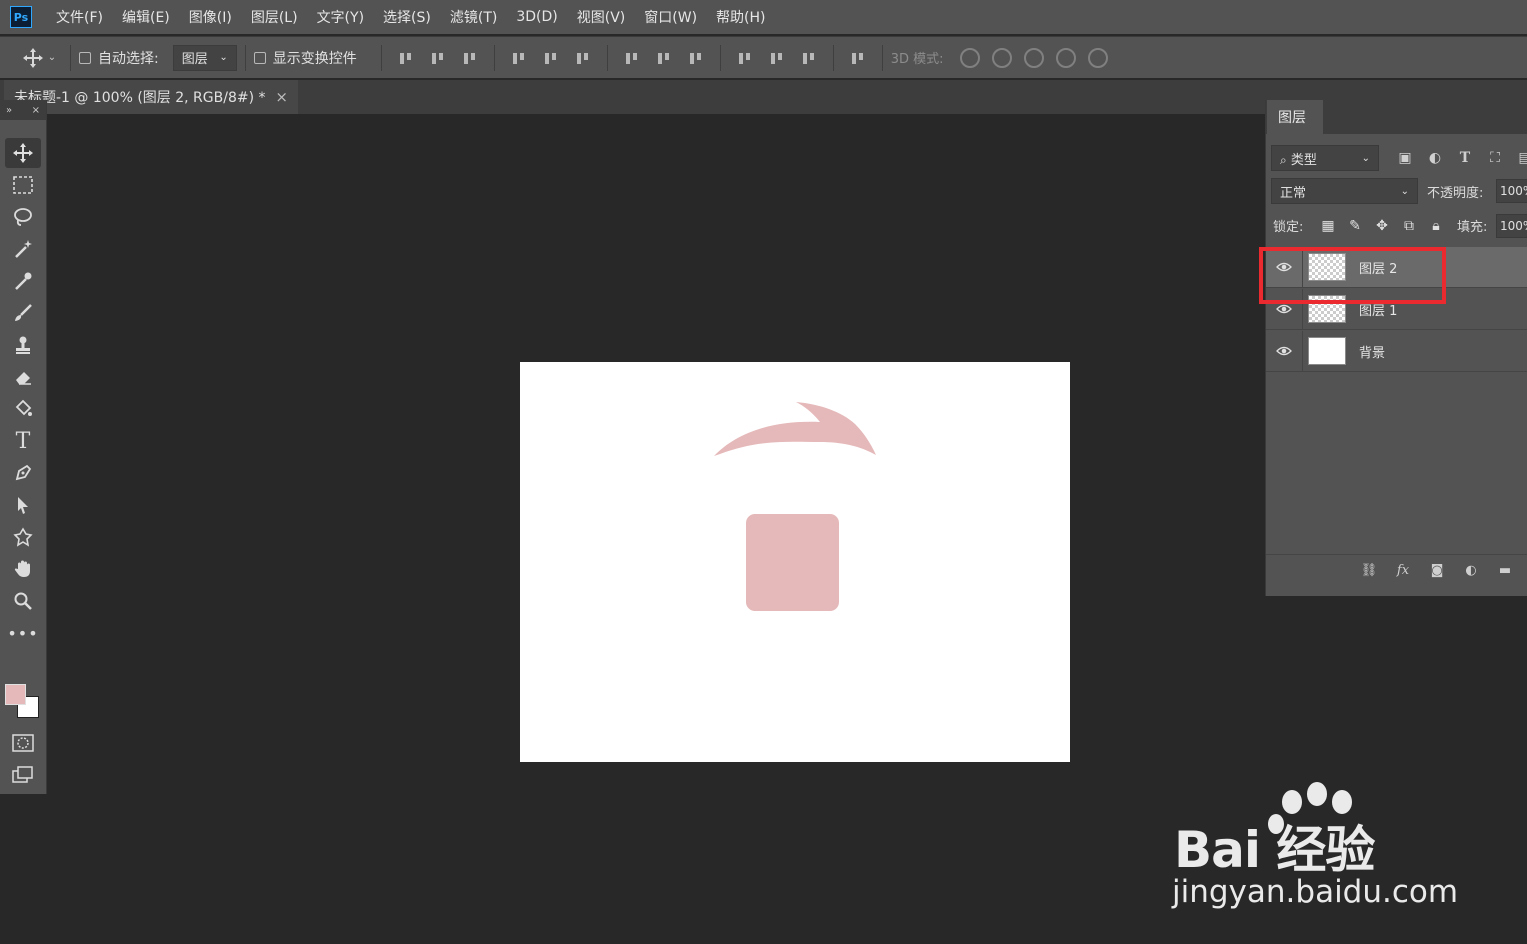 The width and height of the screenshot is (1527, 944). Describe the element at coordinates (1511, 226) in the screenshot. I see `fill-input: 100%` at that location.